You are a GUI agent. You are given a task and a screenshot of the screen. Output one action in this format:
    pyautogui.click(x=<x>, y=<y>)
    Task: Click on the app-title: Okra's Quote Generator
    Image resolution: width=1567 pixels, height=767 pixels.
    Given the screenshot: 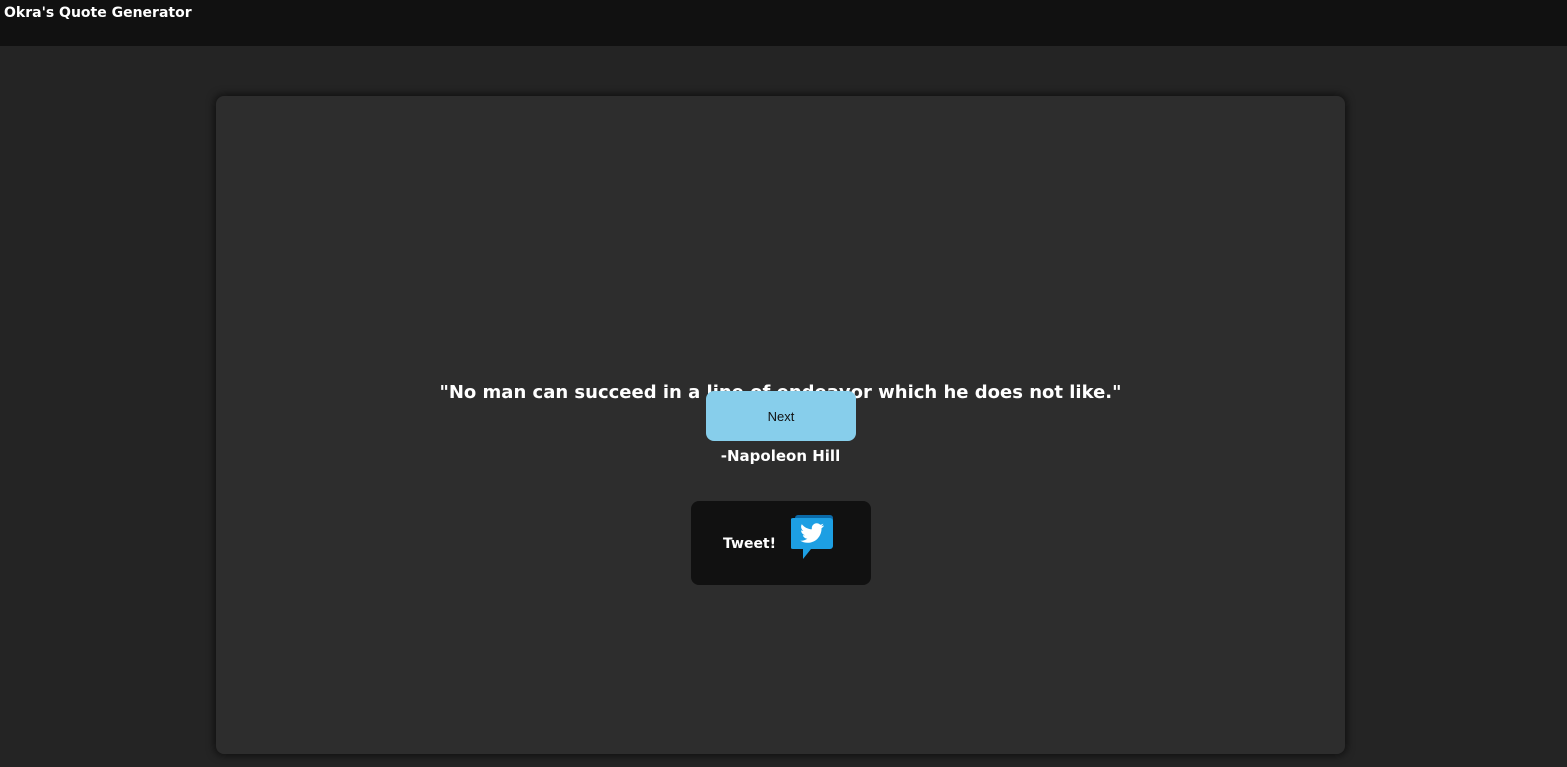 What is the action you would take?
    pyautogui.click(x=98, y=13)
    